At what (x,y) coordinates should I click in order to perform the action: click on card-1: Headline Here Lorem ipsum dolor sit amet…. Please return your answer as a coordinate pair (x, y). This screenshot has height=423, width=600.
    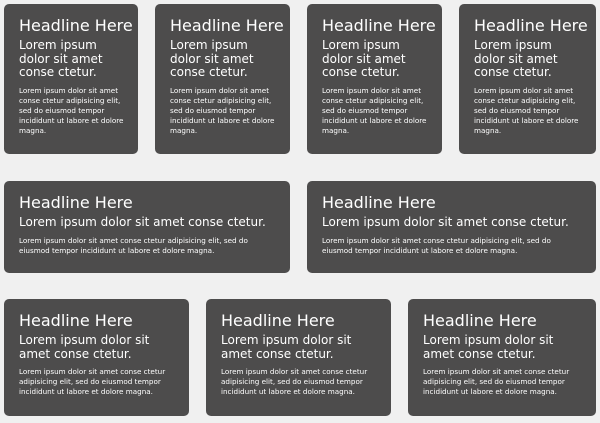
    Looking at the image, I should click on (71, 79).